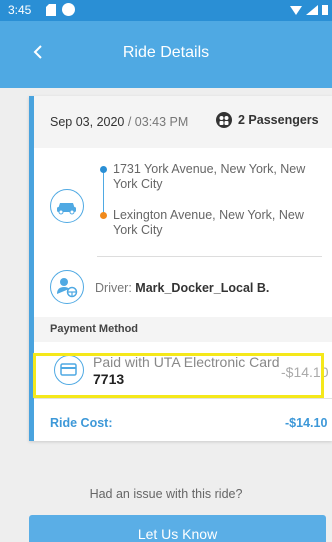 This screenshot has width=332, height=542. What do you see at coordinates (224, 120) in the screenshot?
I see `passengers-icon` at bounding box center [224, 120].